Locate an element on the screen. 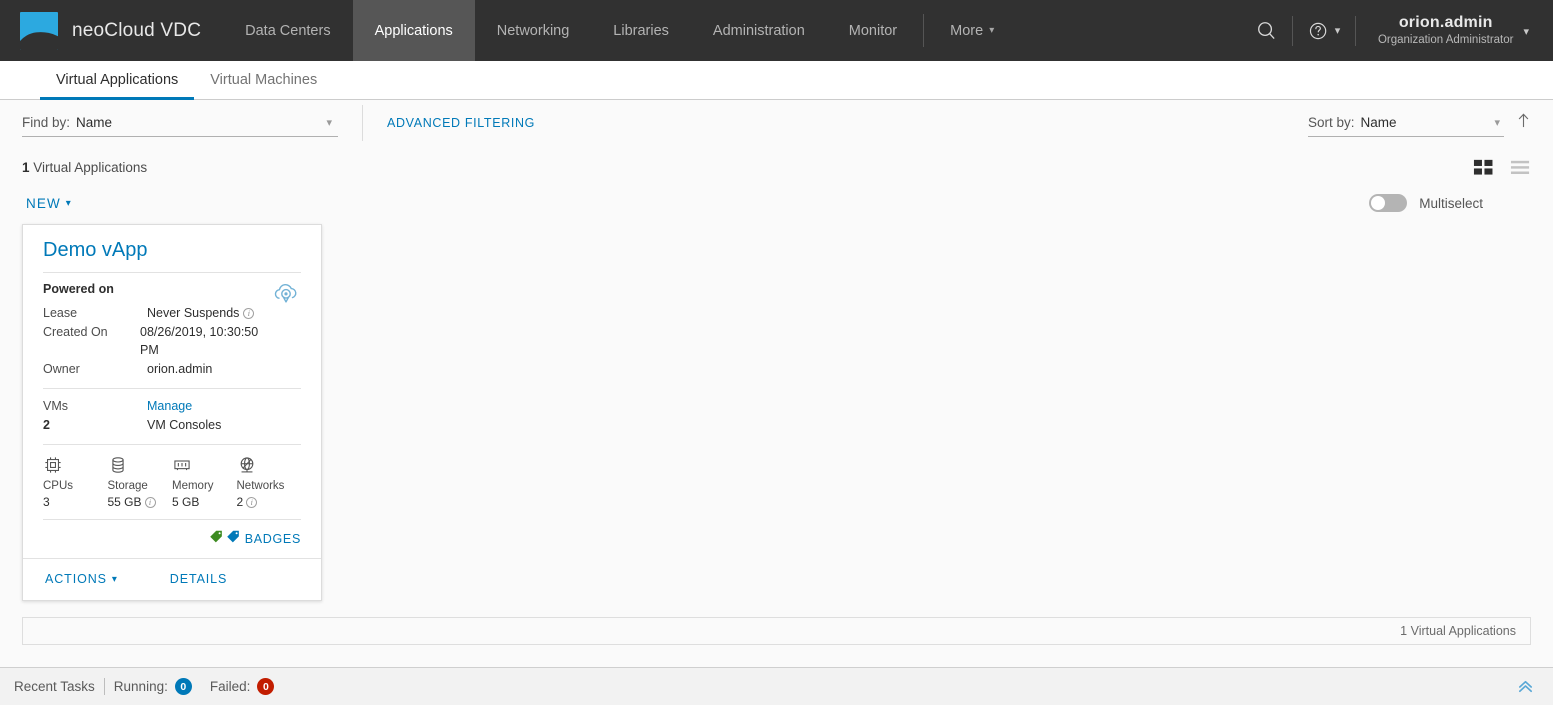 Image resolution: width=1553 pixels, height=705 pixels. detail-key: Lease is located at coordinates (60, 313).